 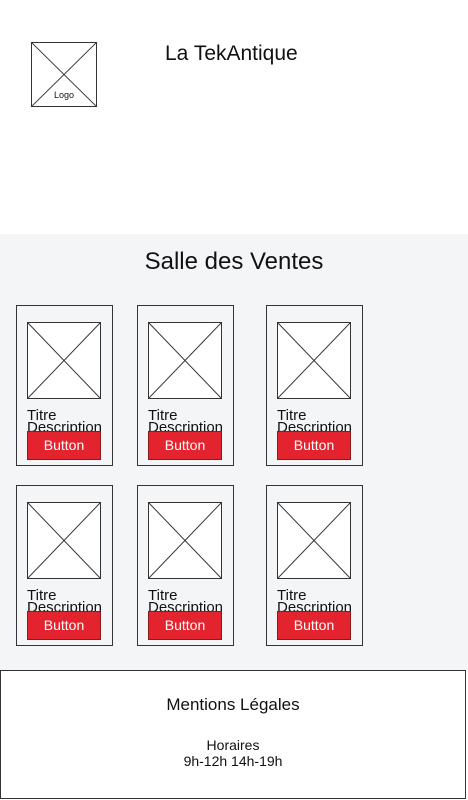 What do you see at coordinates (233, 745) in the screenshot?
I see `hours-label: Horaires` at bounding box center [233, 745].